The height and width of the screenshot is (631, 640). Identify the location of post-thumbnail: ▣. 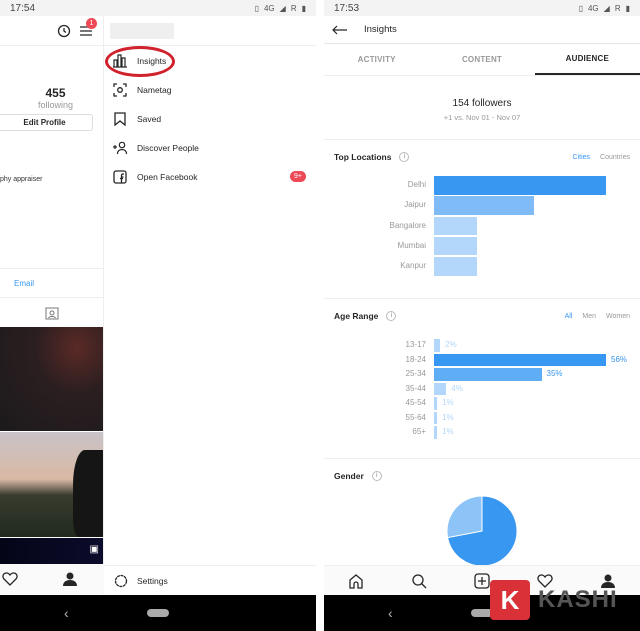
(51, 551).